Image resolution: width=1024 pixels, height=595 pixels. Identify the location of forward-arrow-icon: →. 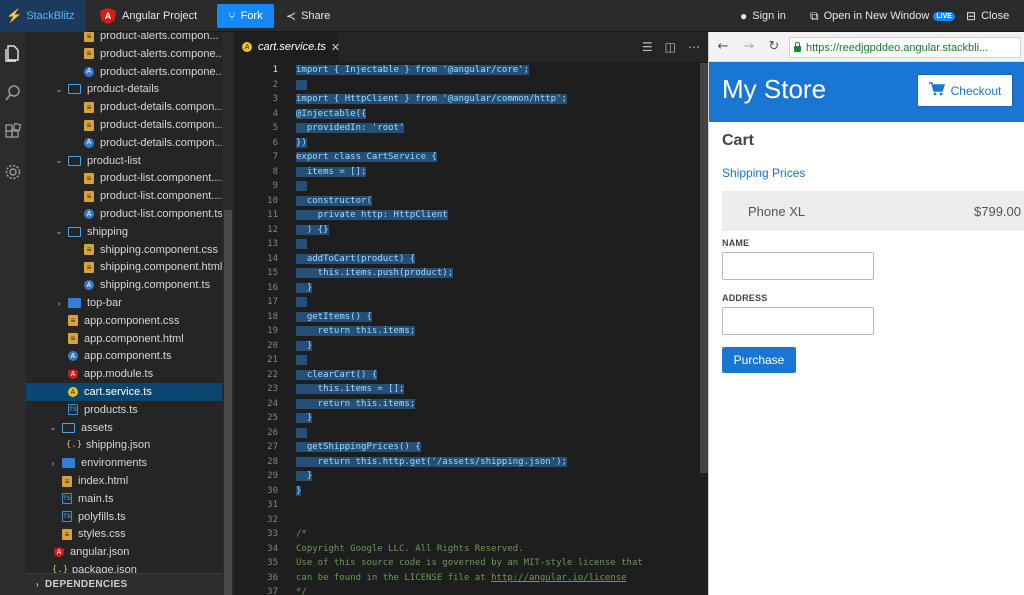
(749, 47).